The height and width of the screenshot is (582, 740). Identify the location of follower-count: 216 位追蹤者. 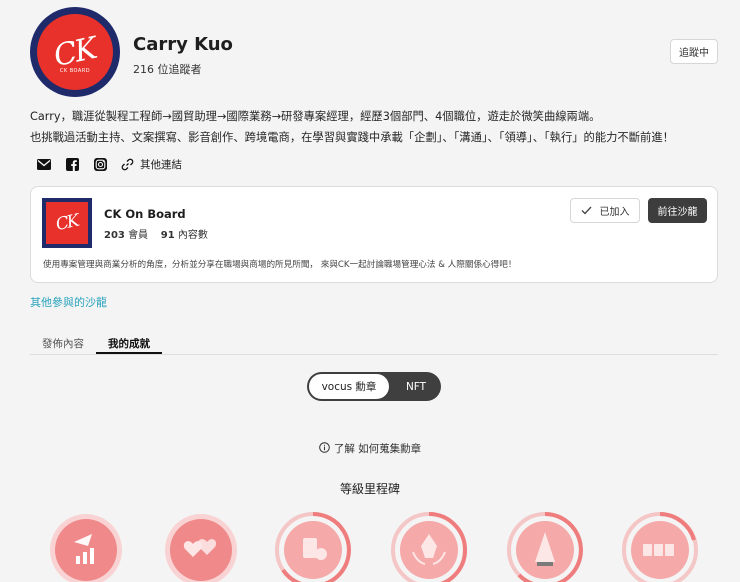
(167, 69).